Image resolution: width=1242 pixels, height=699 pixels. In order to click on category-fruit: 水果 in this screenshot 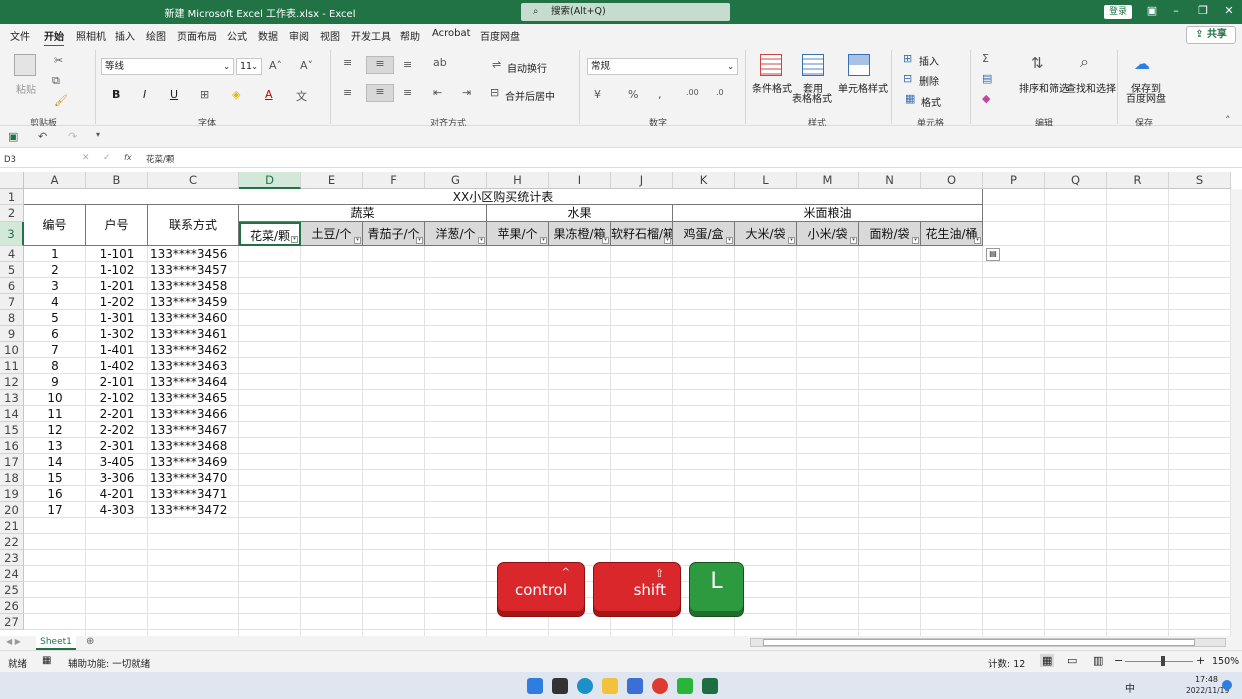, I will do `click(580, 213)`.